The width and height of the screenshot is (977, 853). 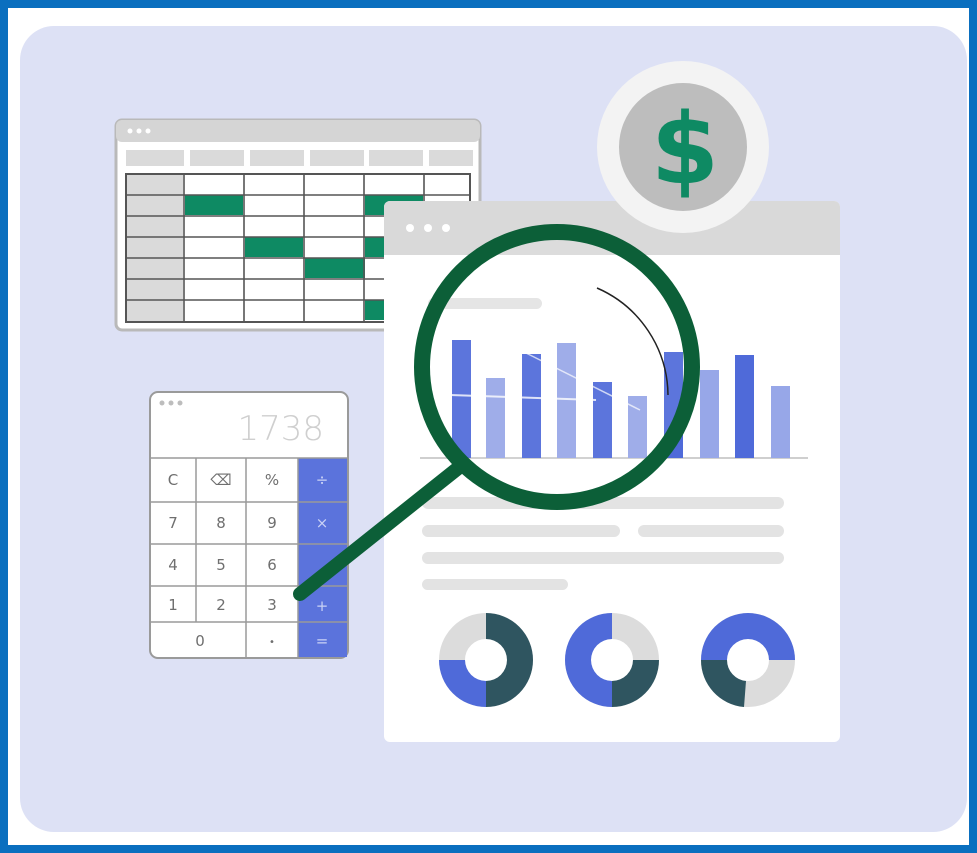 I want to click on spreadsheet-titlebar, so click(x=298, y=131).